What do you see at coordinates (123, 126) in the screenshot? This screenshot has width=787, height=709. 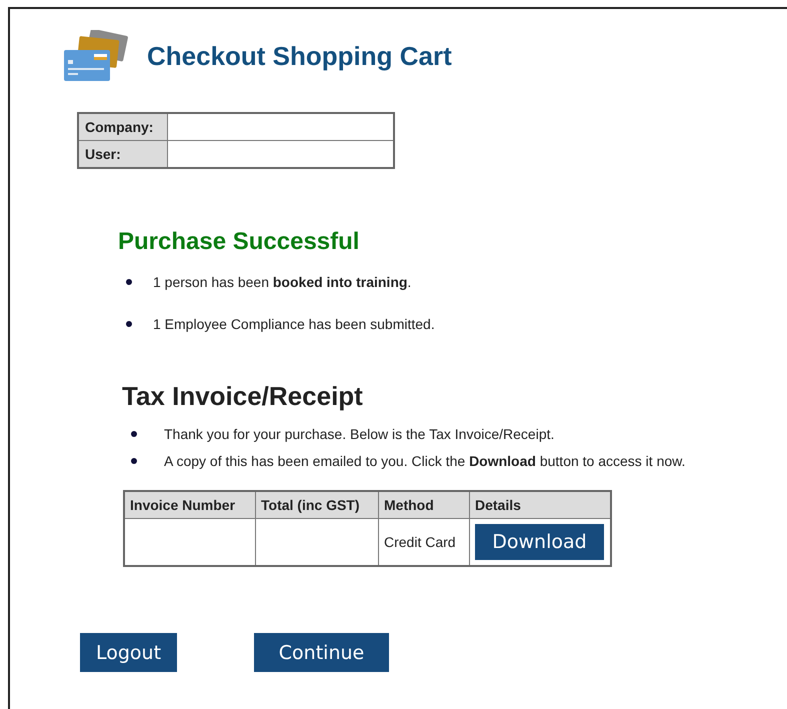 I see `field-label: Company:` at bounding box center [123, 126].